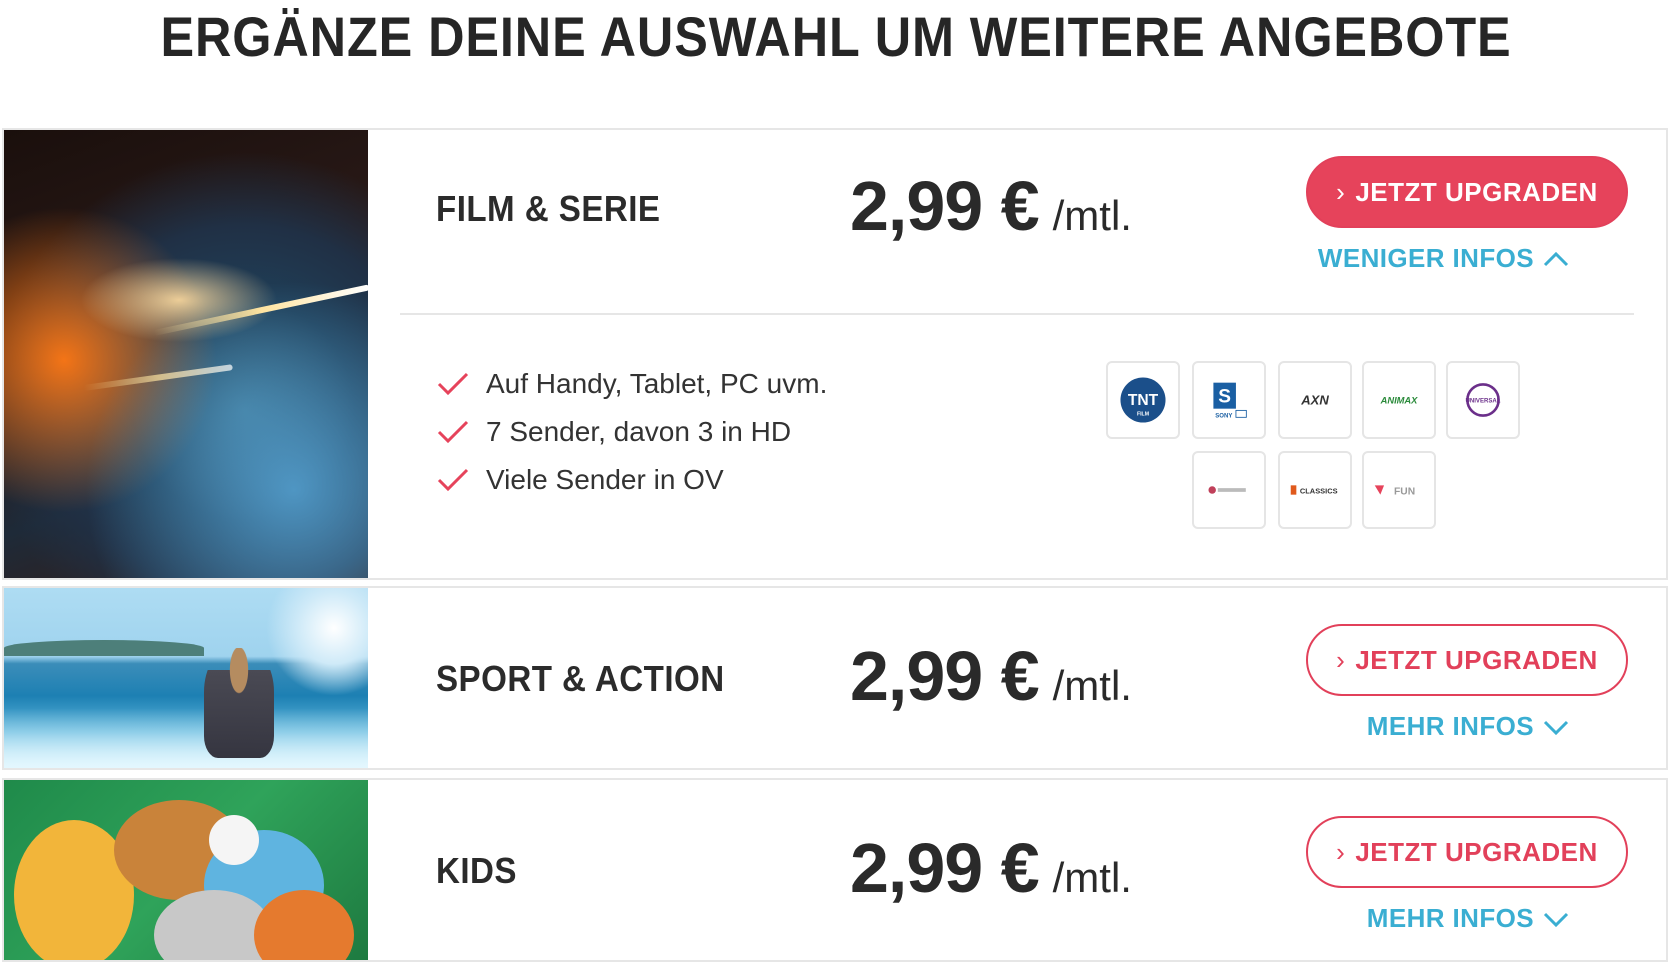 The image size is (1672, 962). I want to click on channel-logo-classics: CLASSICS, so click(1315, 490).